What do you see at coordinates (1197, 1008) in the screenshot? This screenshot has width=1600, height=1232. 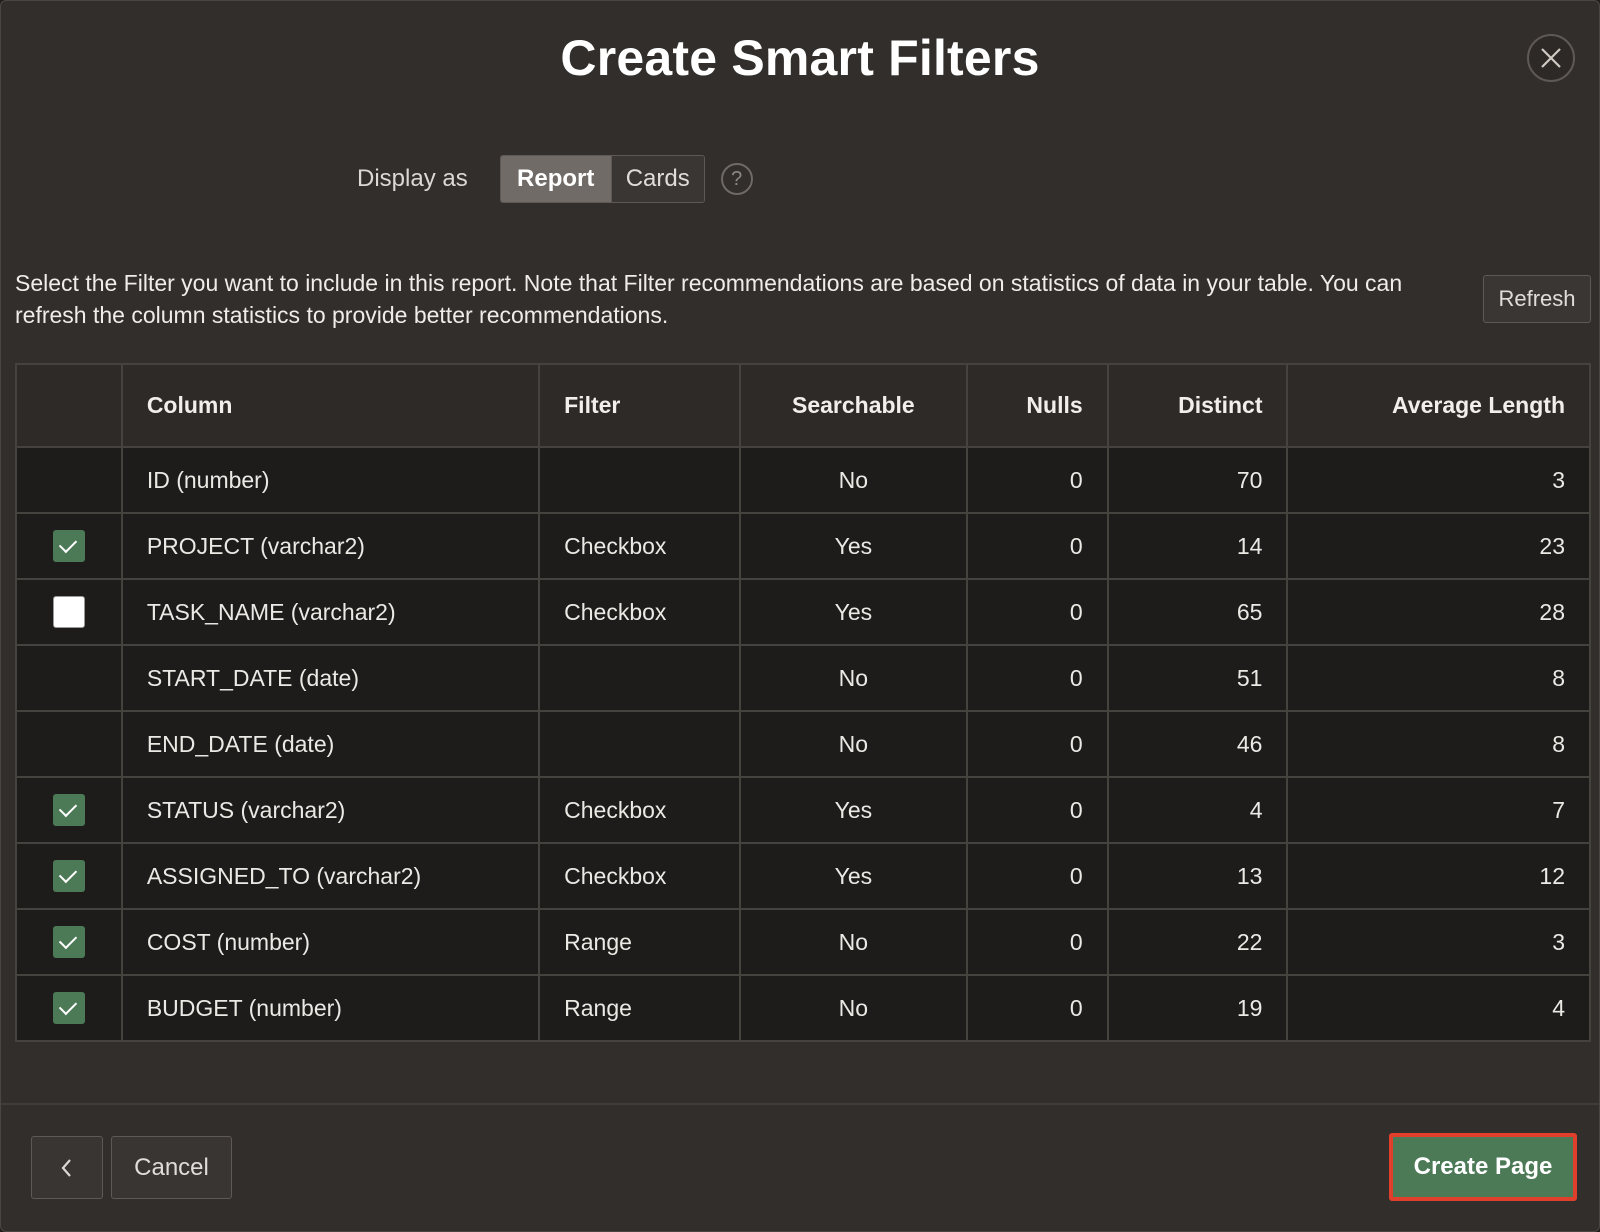 I see `distinct-cell: 19` at bounding box center [1197, 1008].